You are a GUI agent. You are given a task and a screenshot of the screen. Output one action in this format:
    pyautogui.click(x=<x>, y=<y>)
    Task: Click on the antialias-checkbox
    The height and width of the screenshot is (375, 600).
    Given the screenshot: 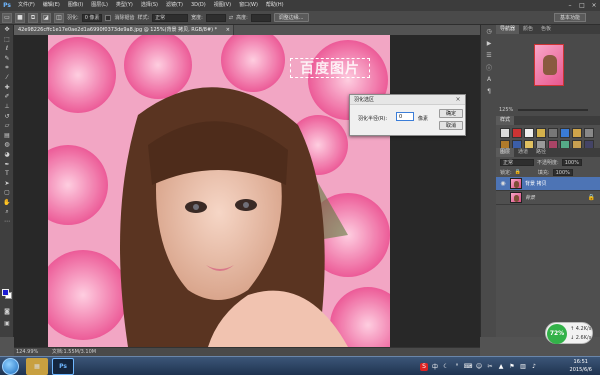 What is the action you would take?
    pyautogui.click(x=108, y=17)
    